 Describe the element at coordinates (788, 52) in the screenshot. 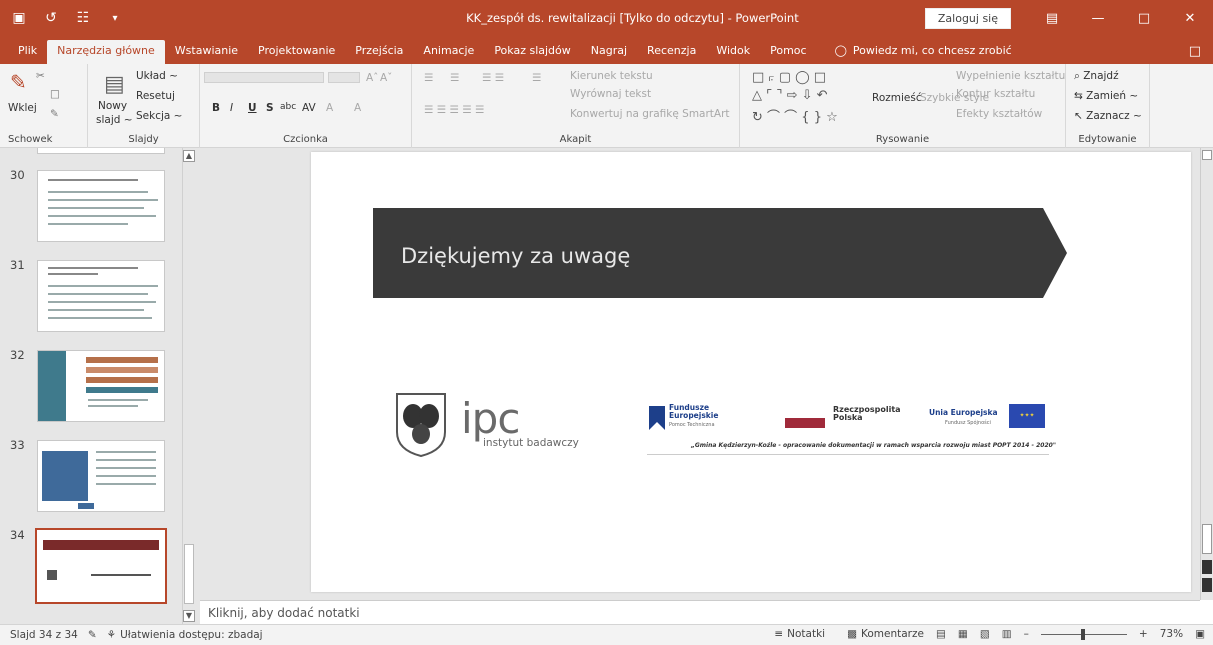

I see `tab-help: Pomoc` at that location.